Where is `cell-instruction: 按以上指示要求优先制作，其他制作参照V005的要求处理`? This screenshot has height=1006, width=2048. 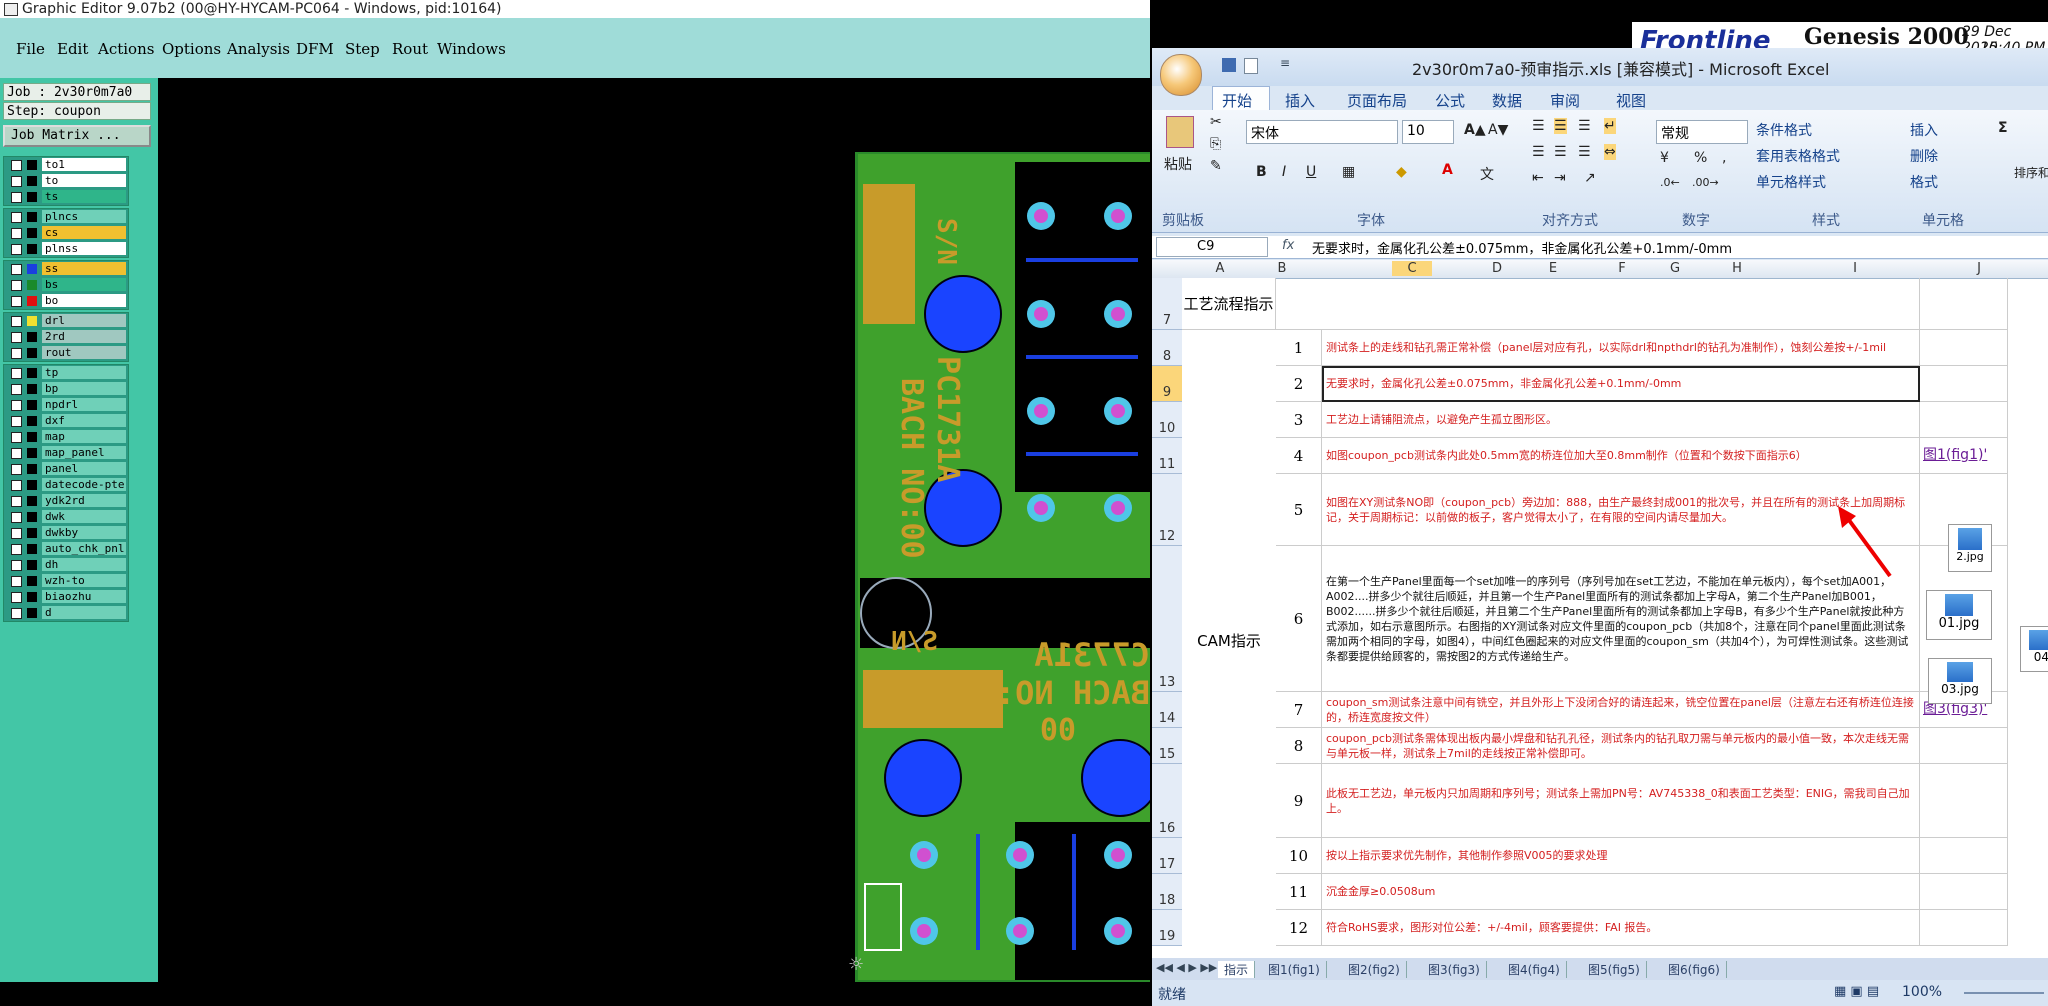
cell-instruction: 按以上指示要求优先制作，其他制作参照V005的要求处理 is located at coordinates (1621, 856).